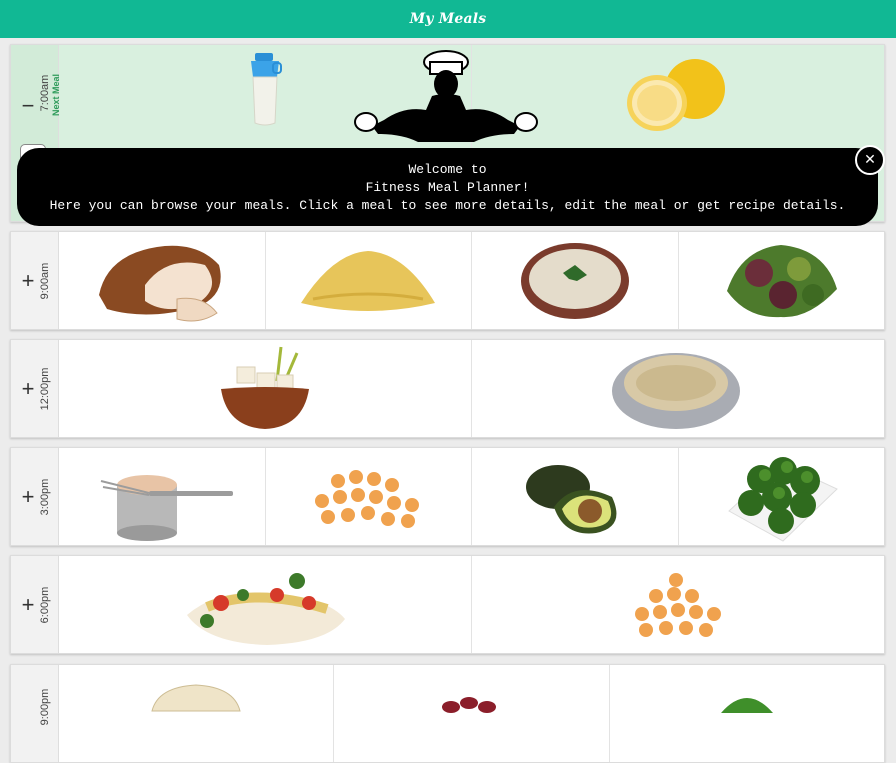  Describe the element at coordinates (196, 698) in the screenshot. I see `tortilla-wrap-icon` at that location.